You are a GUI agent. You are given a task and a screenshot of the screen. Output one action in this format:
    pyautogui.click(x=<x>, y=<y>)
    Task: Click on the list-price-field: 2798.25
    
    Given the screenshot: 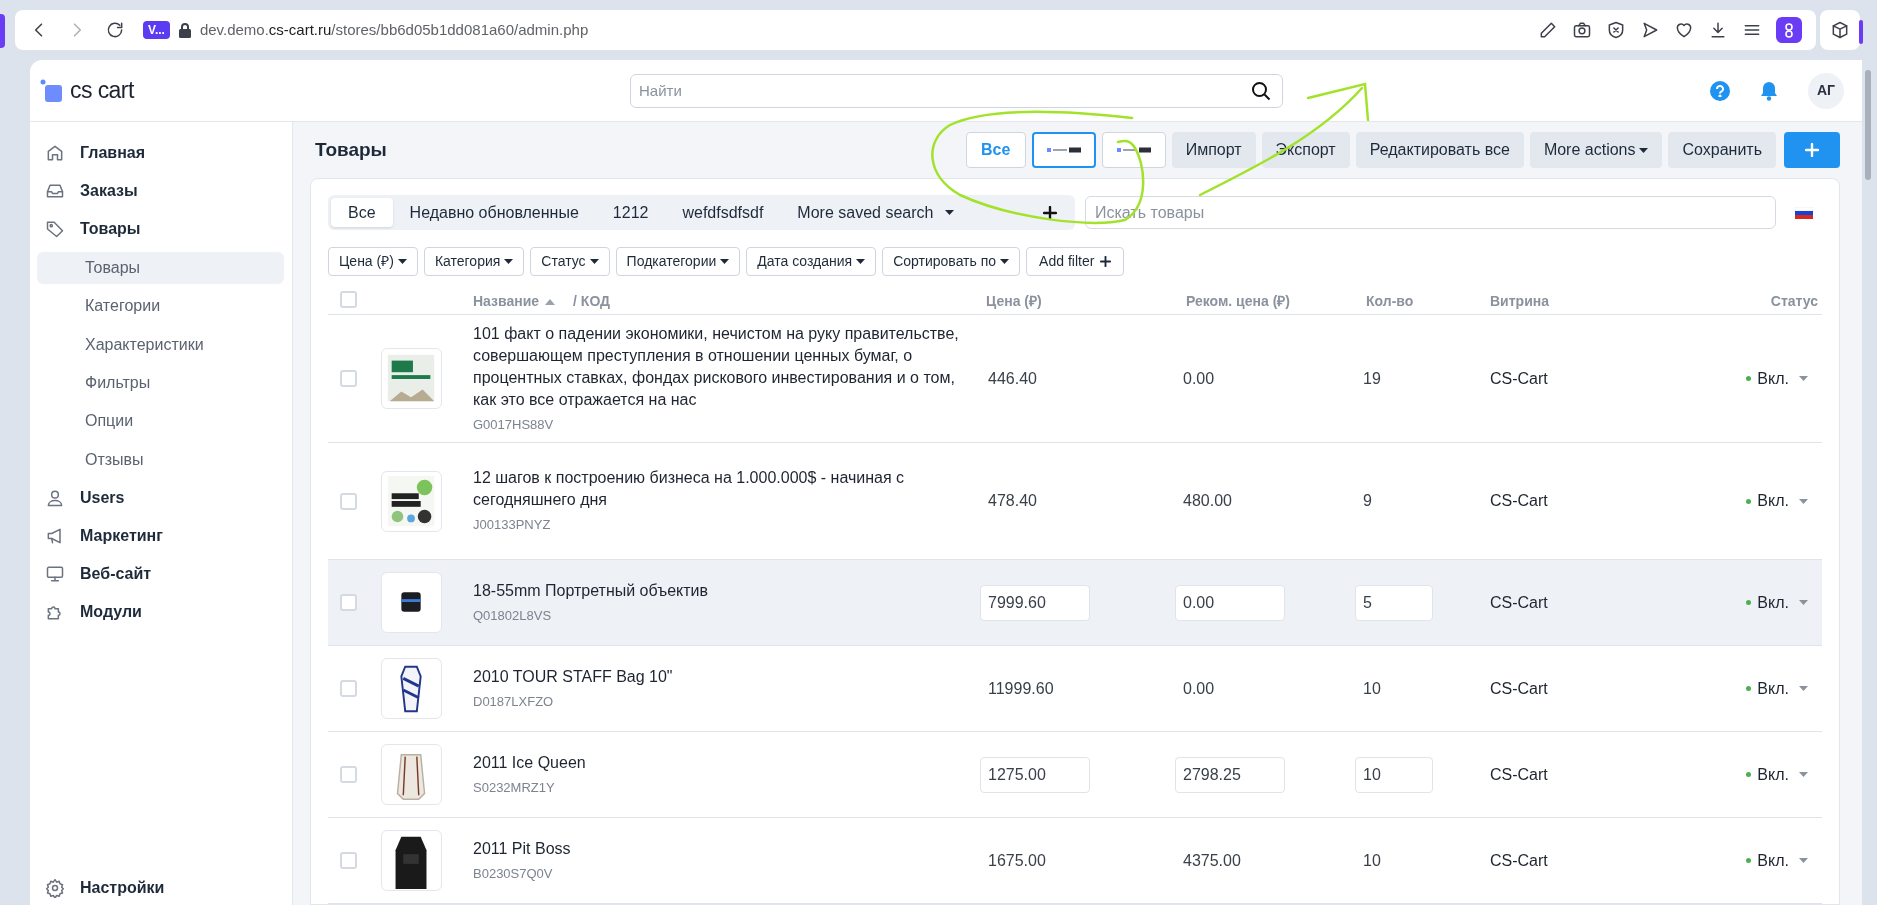 What is the action you would take?
    pyautogui.click(x=1230, y=774)
    